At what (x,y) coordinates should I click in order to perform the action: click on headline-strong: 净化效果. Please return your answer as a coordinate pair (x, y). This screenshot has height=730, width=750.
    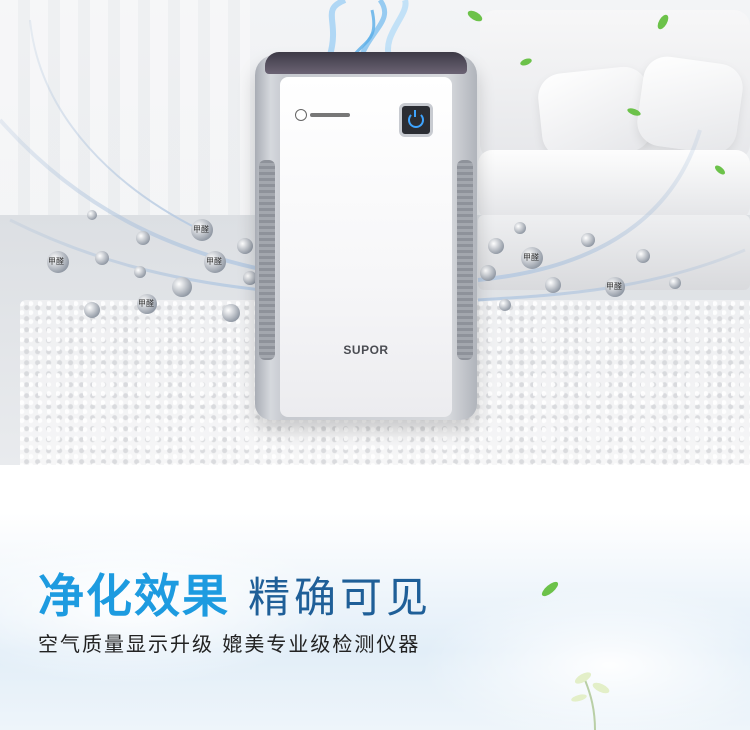
    Looking at the image, I should click on (134, 596).